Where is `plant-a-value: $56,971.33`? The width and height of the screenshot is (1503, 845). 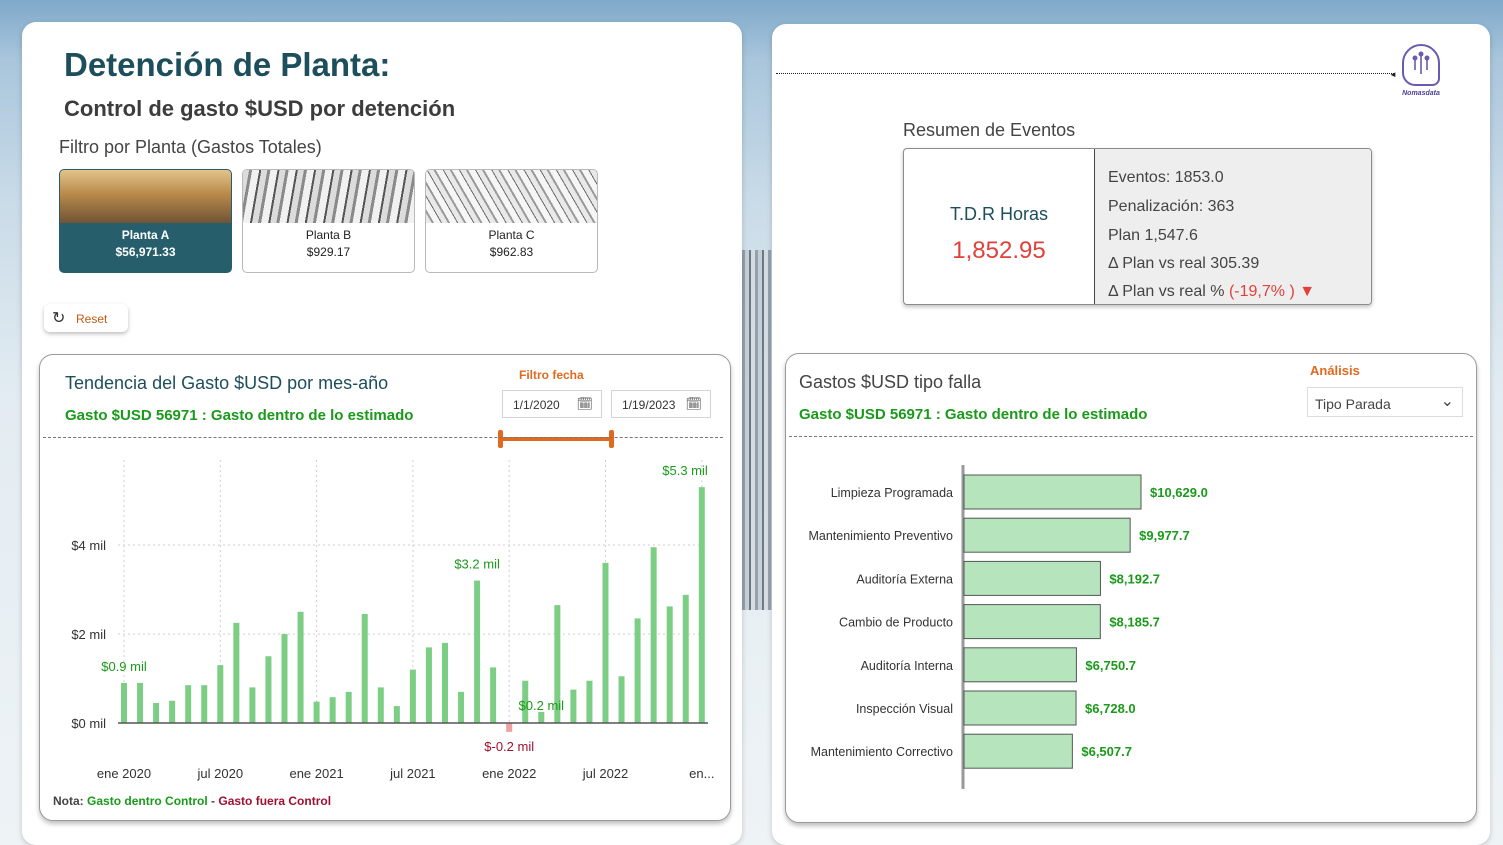
plant-a-value: $56,971.33 is located at coordinates (145, 252).